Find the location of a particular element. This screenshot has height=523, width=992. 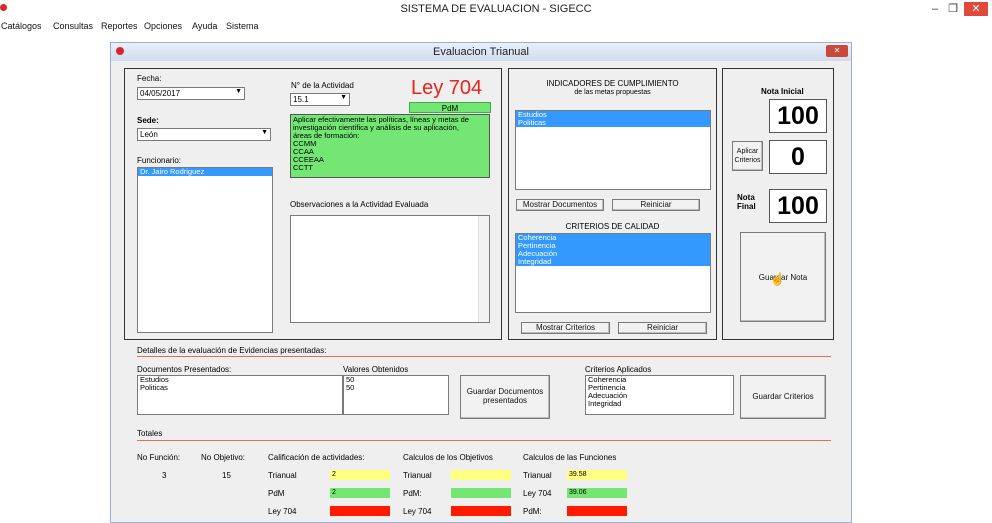

sede-value: León is located at coordinates (149, 134).